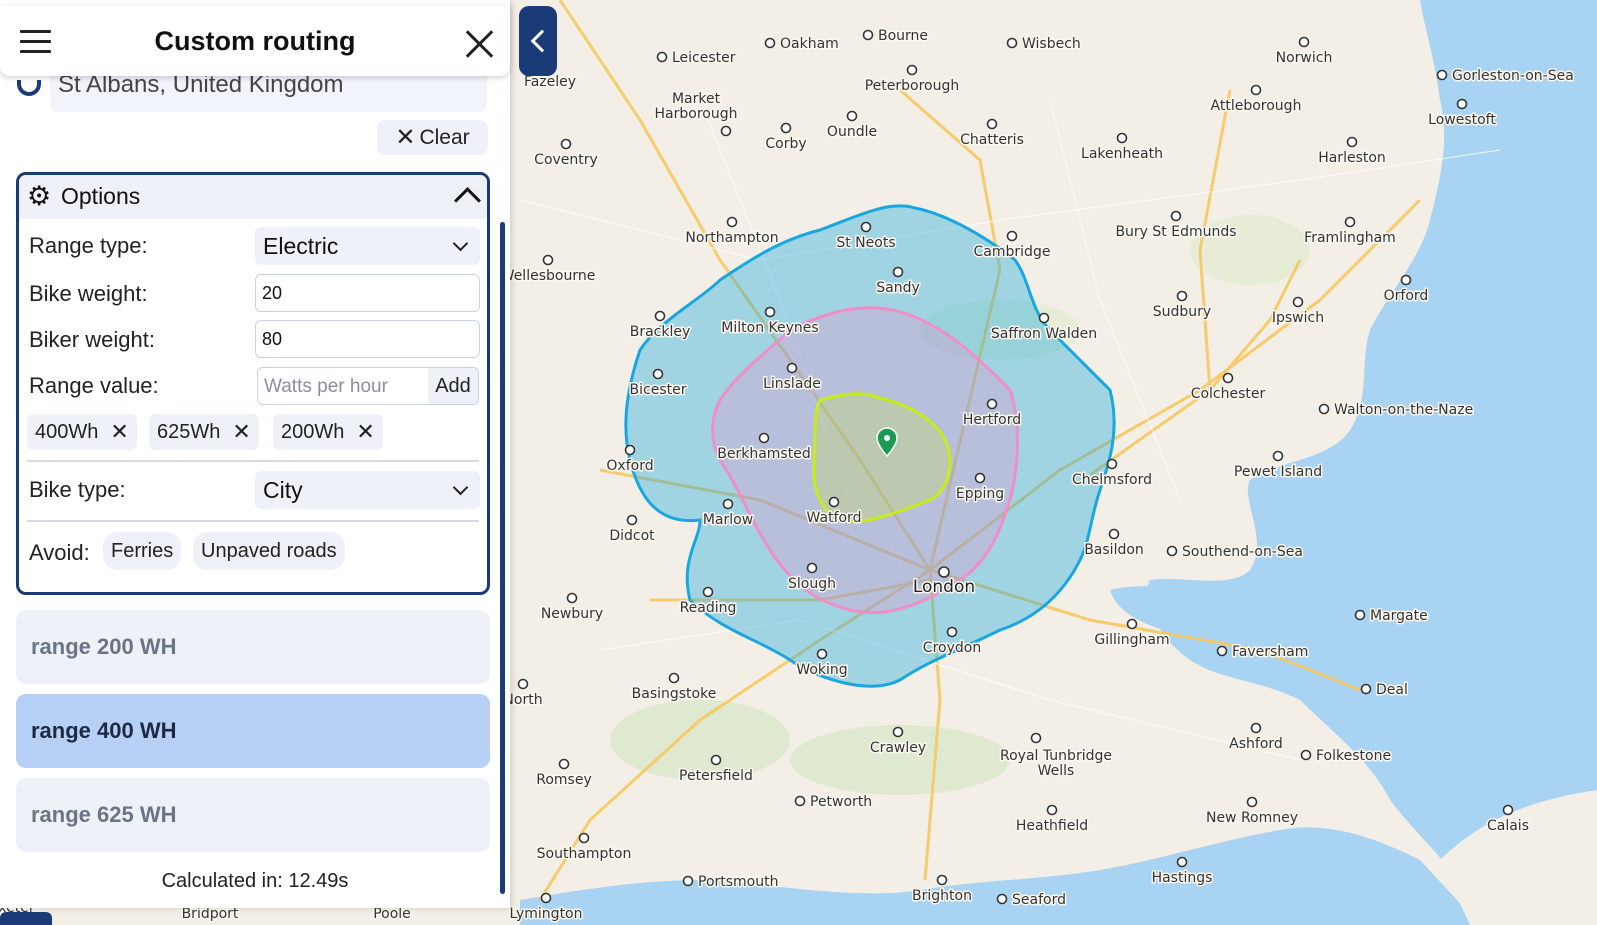  I want to click on svg-text: Walton-on-the-Naze, so click(1403, 410).